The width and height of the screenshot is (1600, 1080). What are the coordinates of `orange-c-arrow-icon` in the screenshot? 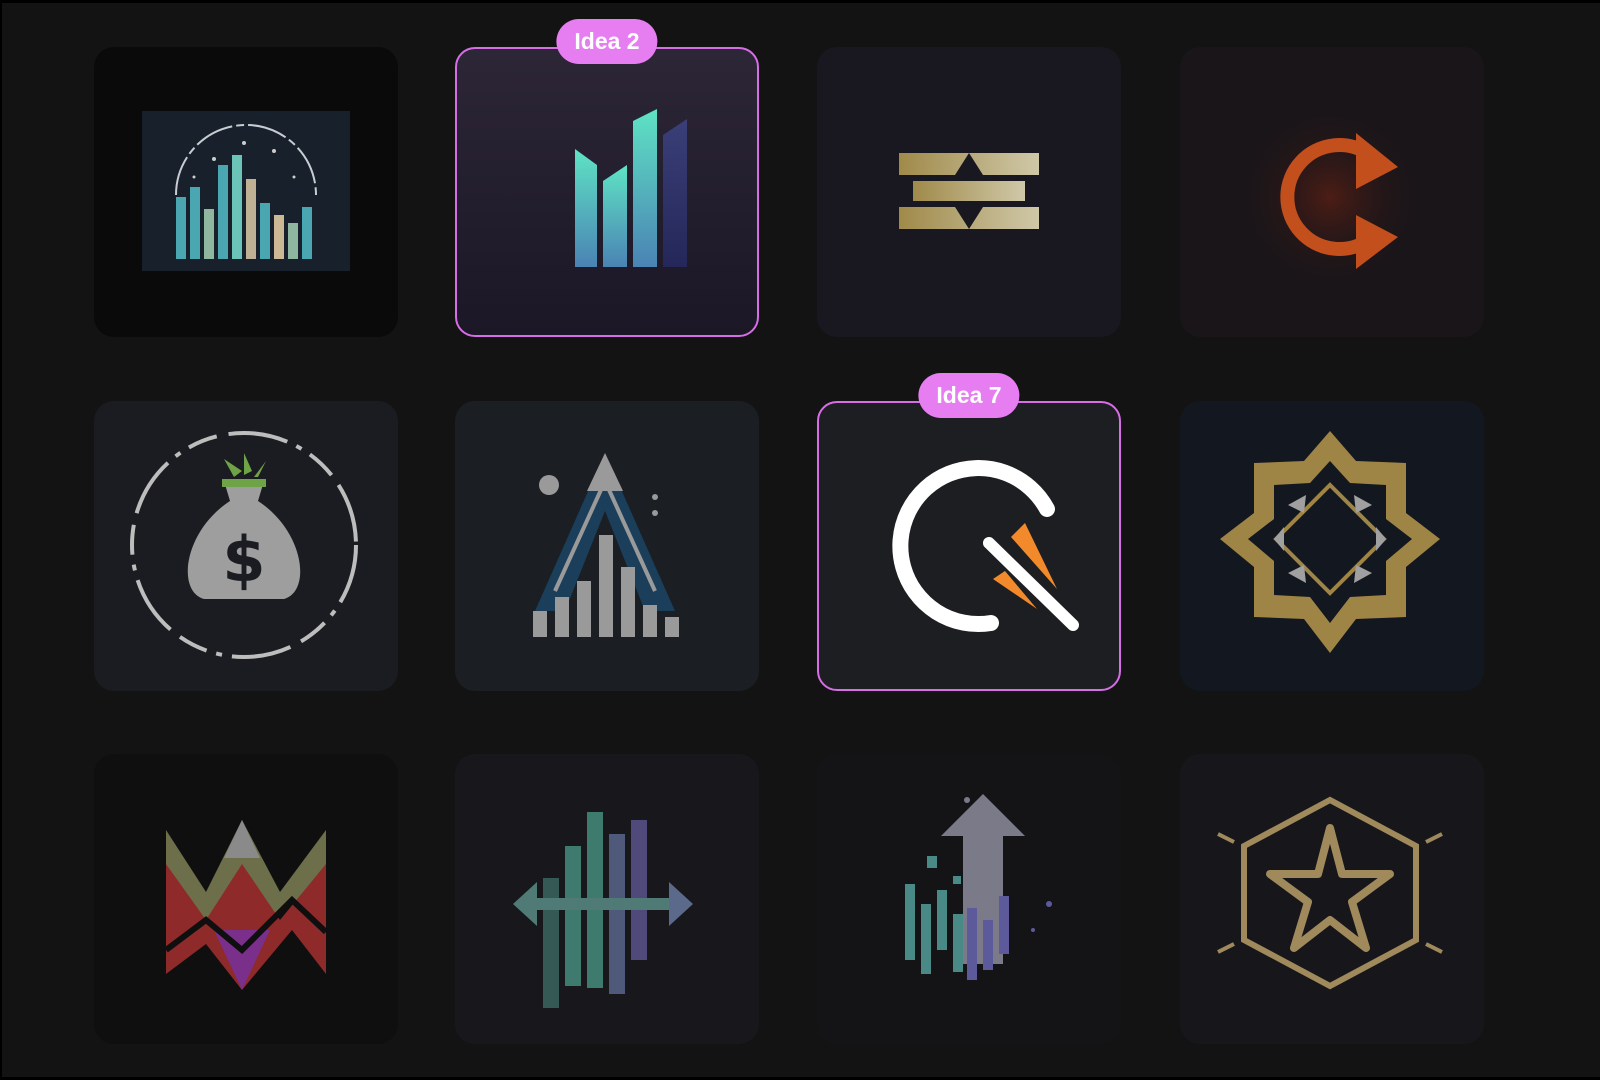 It's located at (1330, 197).